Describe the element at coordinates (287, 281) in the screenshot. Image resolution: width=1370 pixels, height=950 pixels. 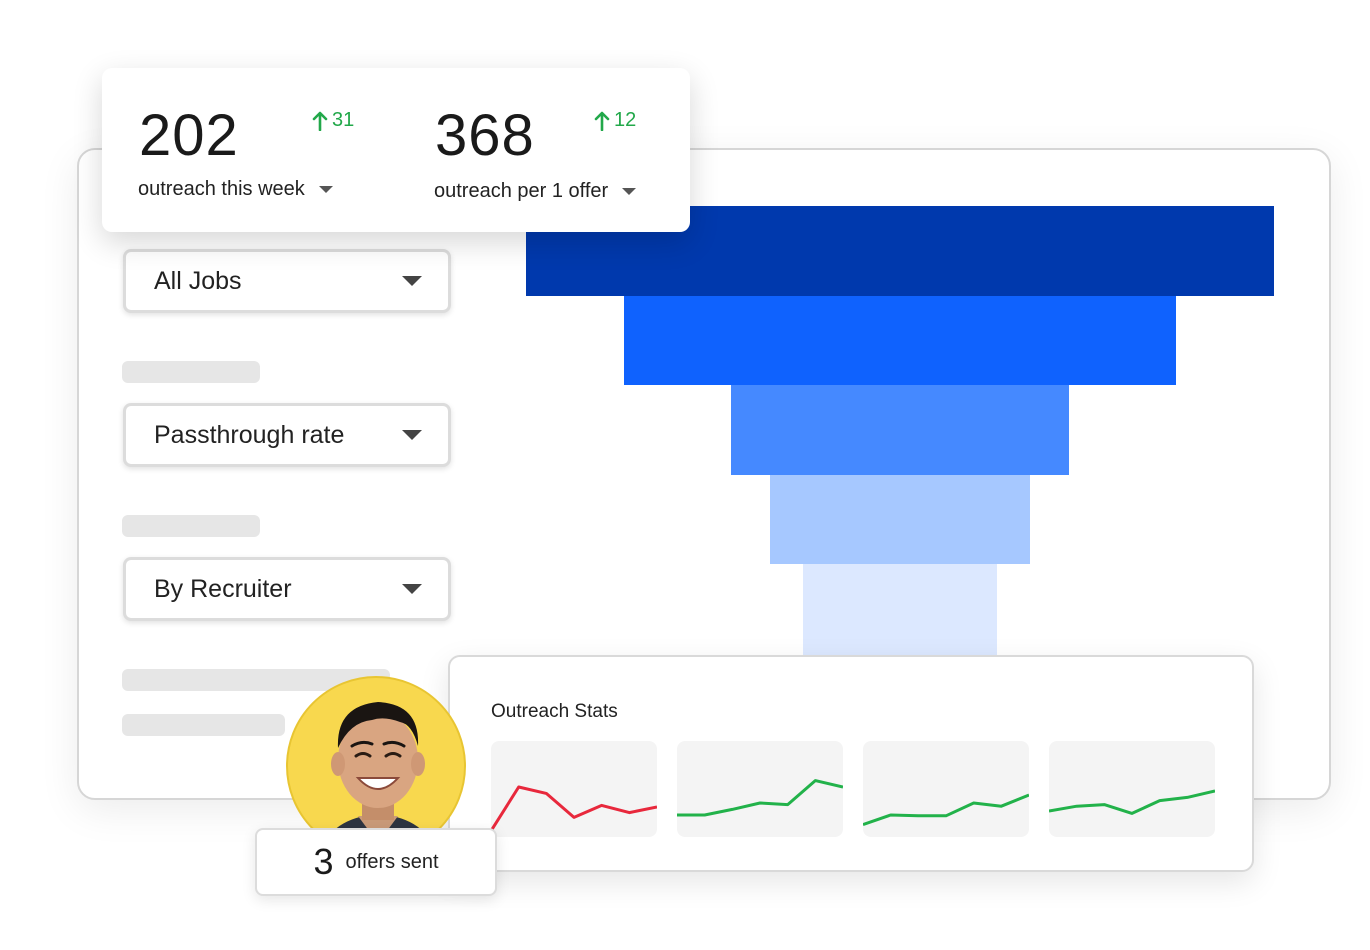
I see `jobs-dropdown: All Jobs` at that location.